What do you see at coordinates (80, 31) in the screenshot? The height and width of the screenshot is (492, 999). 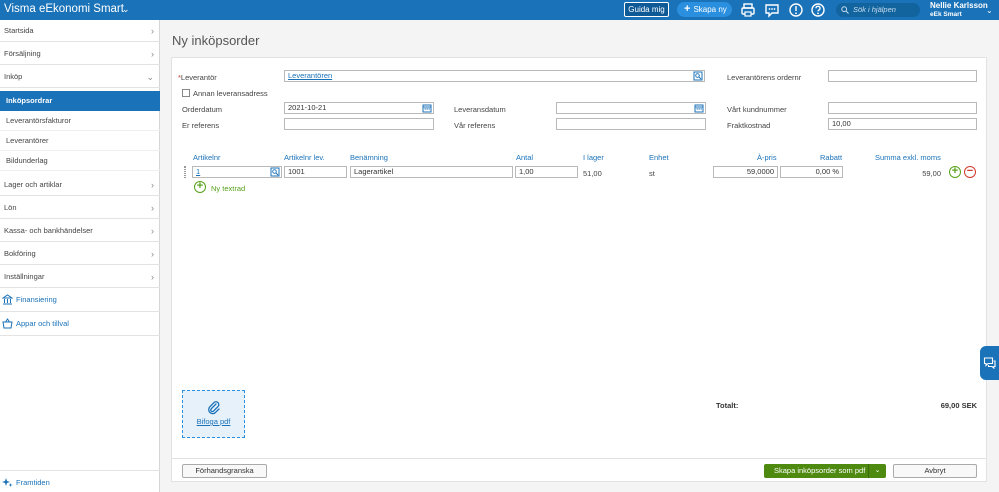 I see `sidebar-item-startsida: Startsida ›` at bounding box center [80, 31].